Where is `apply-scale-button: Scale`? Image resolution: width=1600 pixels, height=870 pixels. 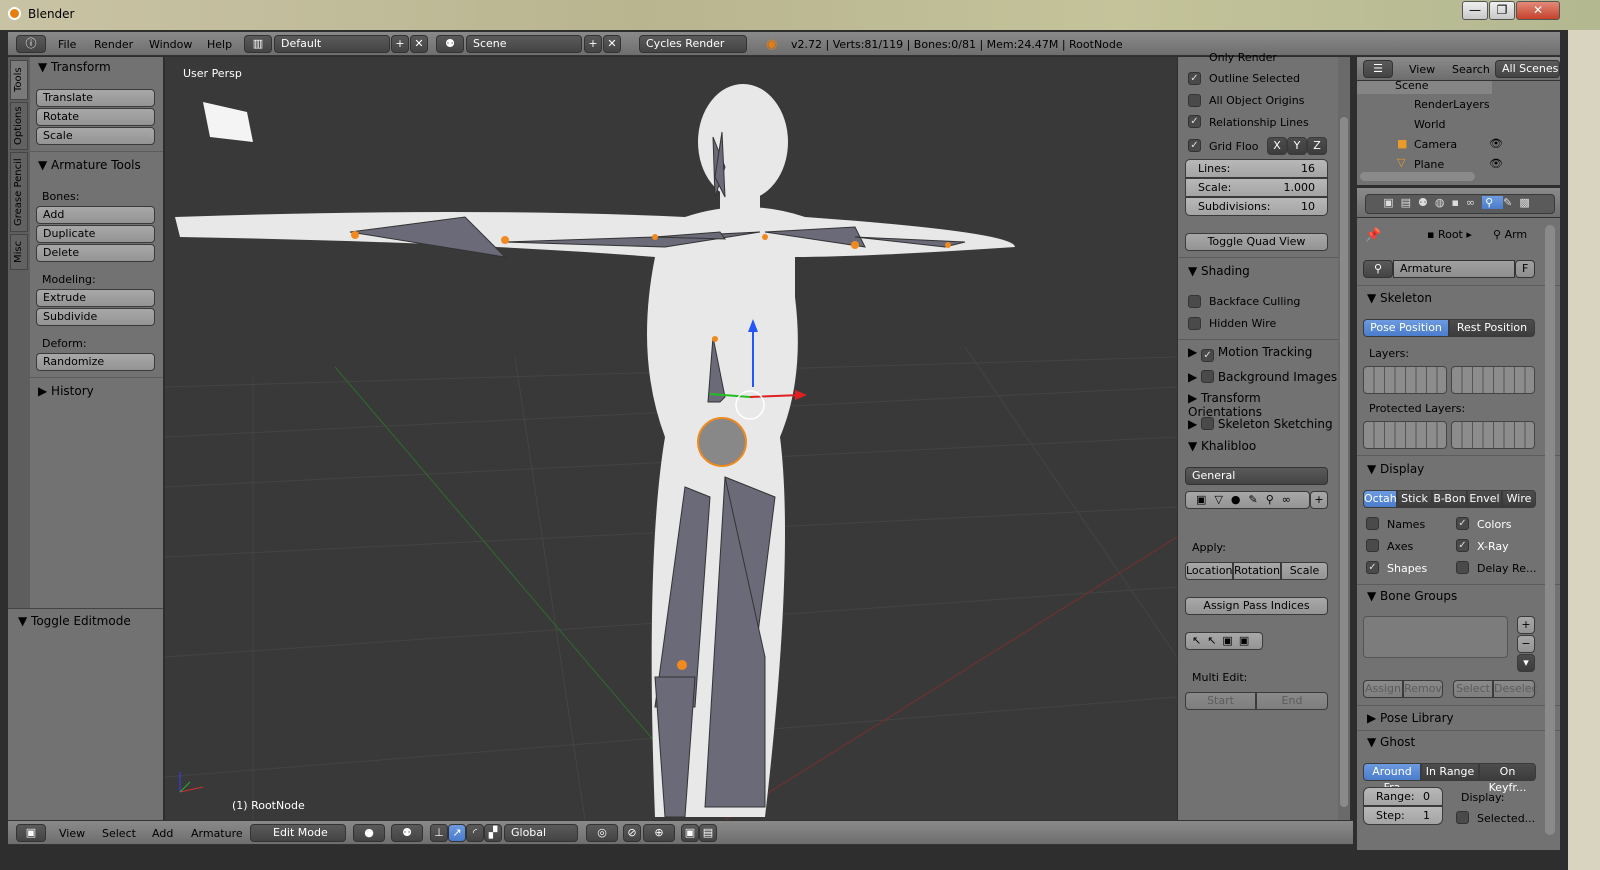 apply-scale-button: Scale is located at coordinates (1304, 571).